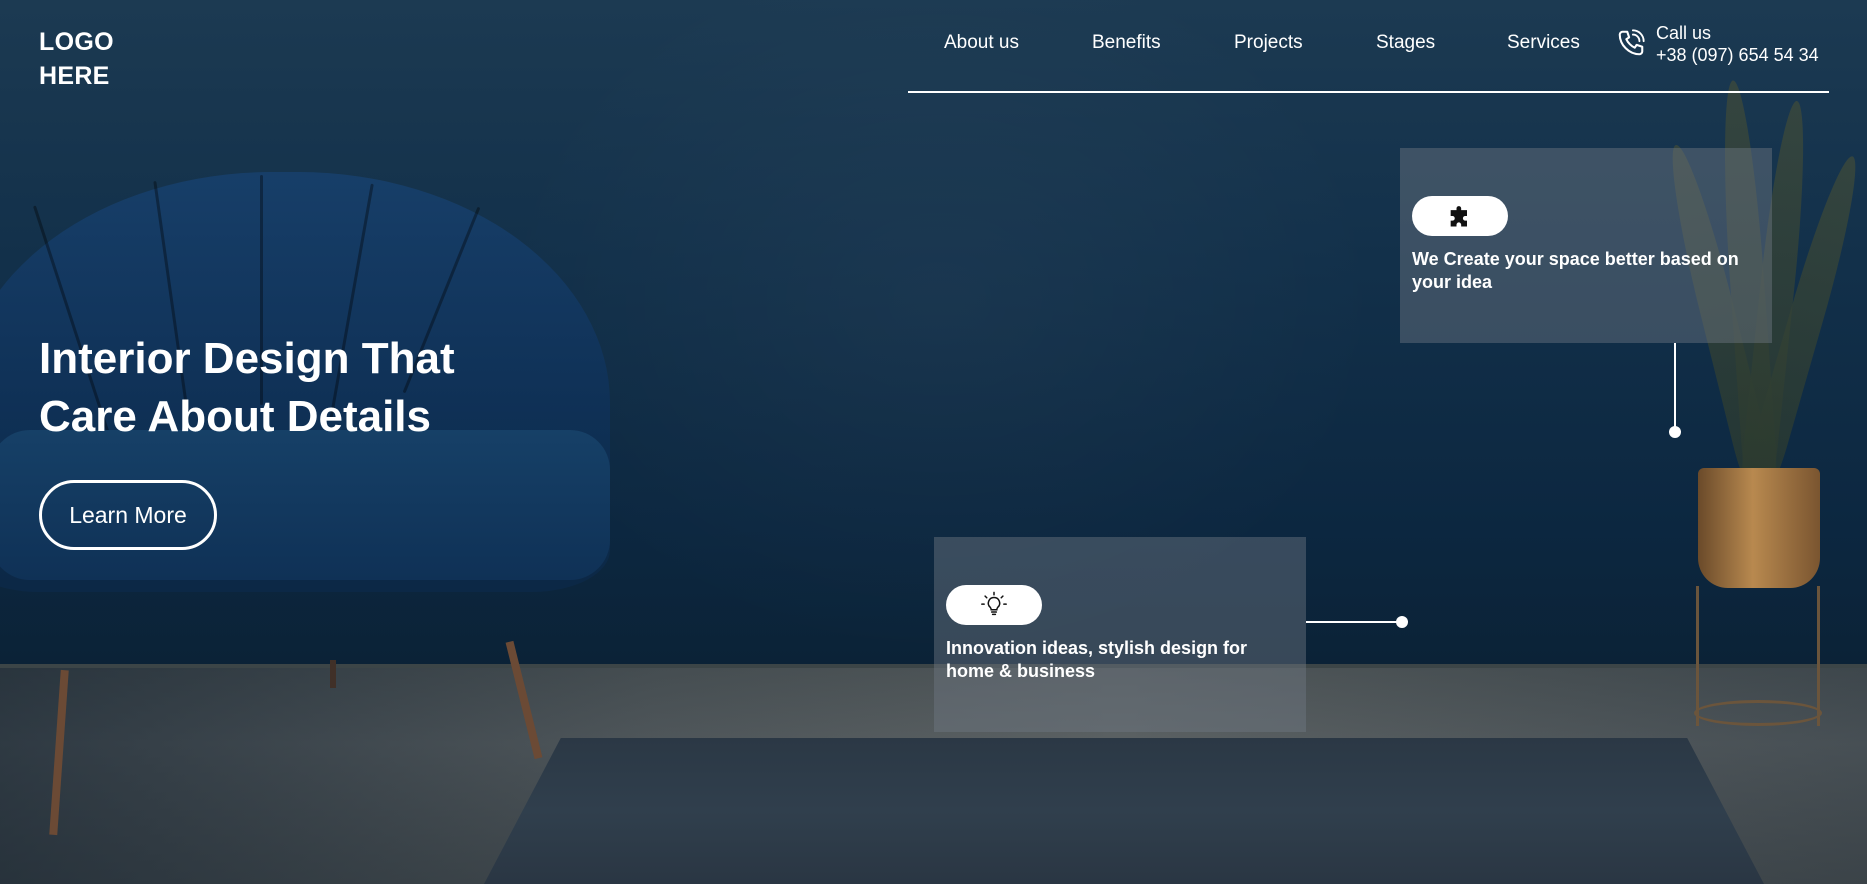 This screenshot has height=884, width=1867. I want to click on rug, so click(1124, 811).